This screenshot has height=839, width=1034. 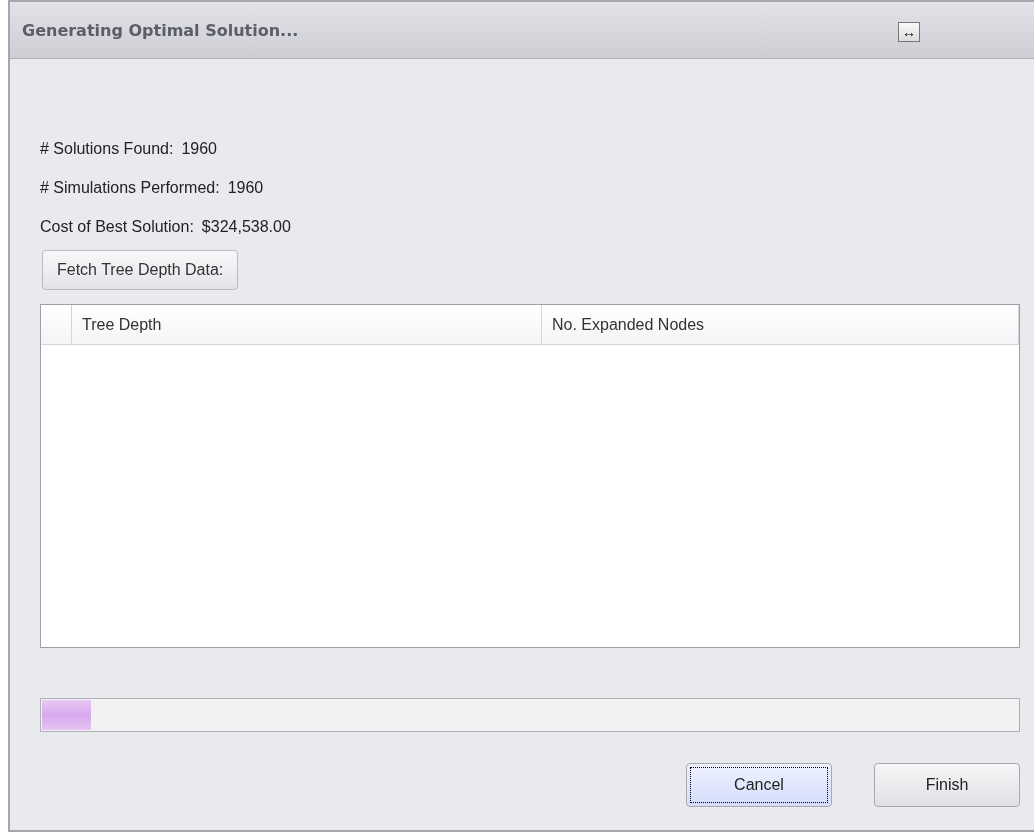 I want to click on stat-label: # Solutions Found:, so click(x=107, y=148).